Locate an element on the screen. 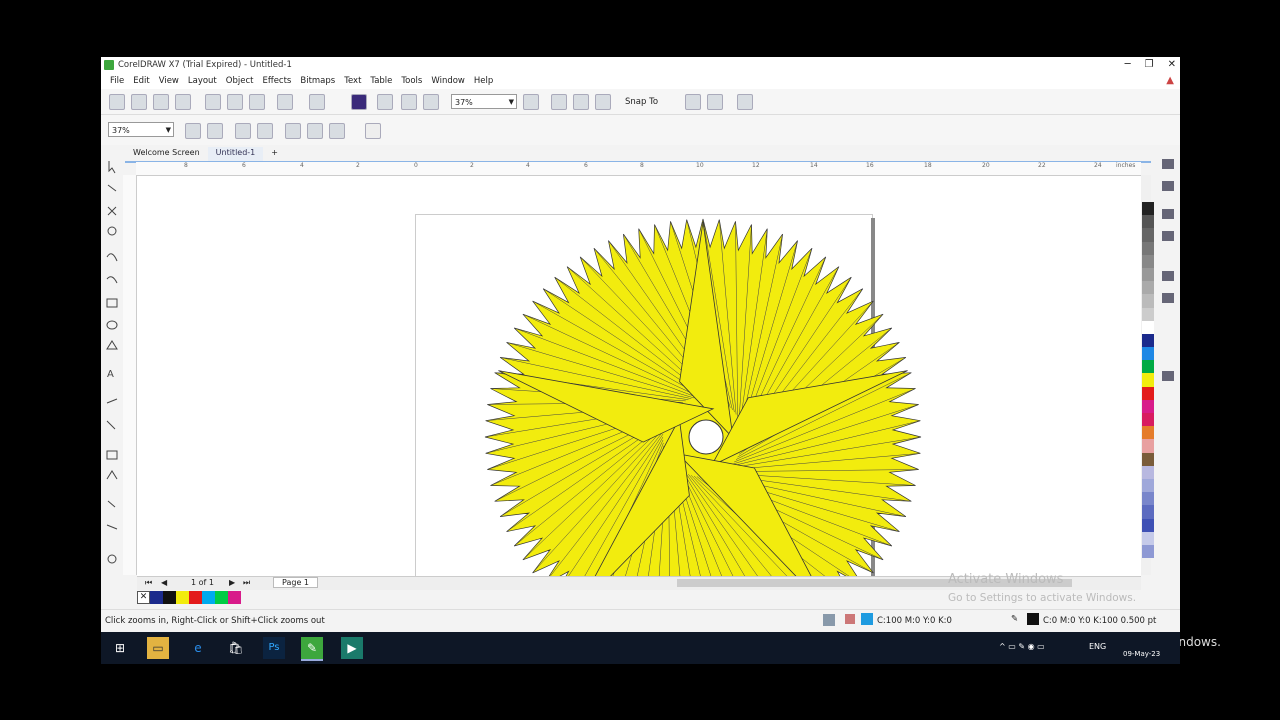 Image resolution: width=1280 pixels, height=720 pixels. rotate-icon is located at coordinates (1168, 376).